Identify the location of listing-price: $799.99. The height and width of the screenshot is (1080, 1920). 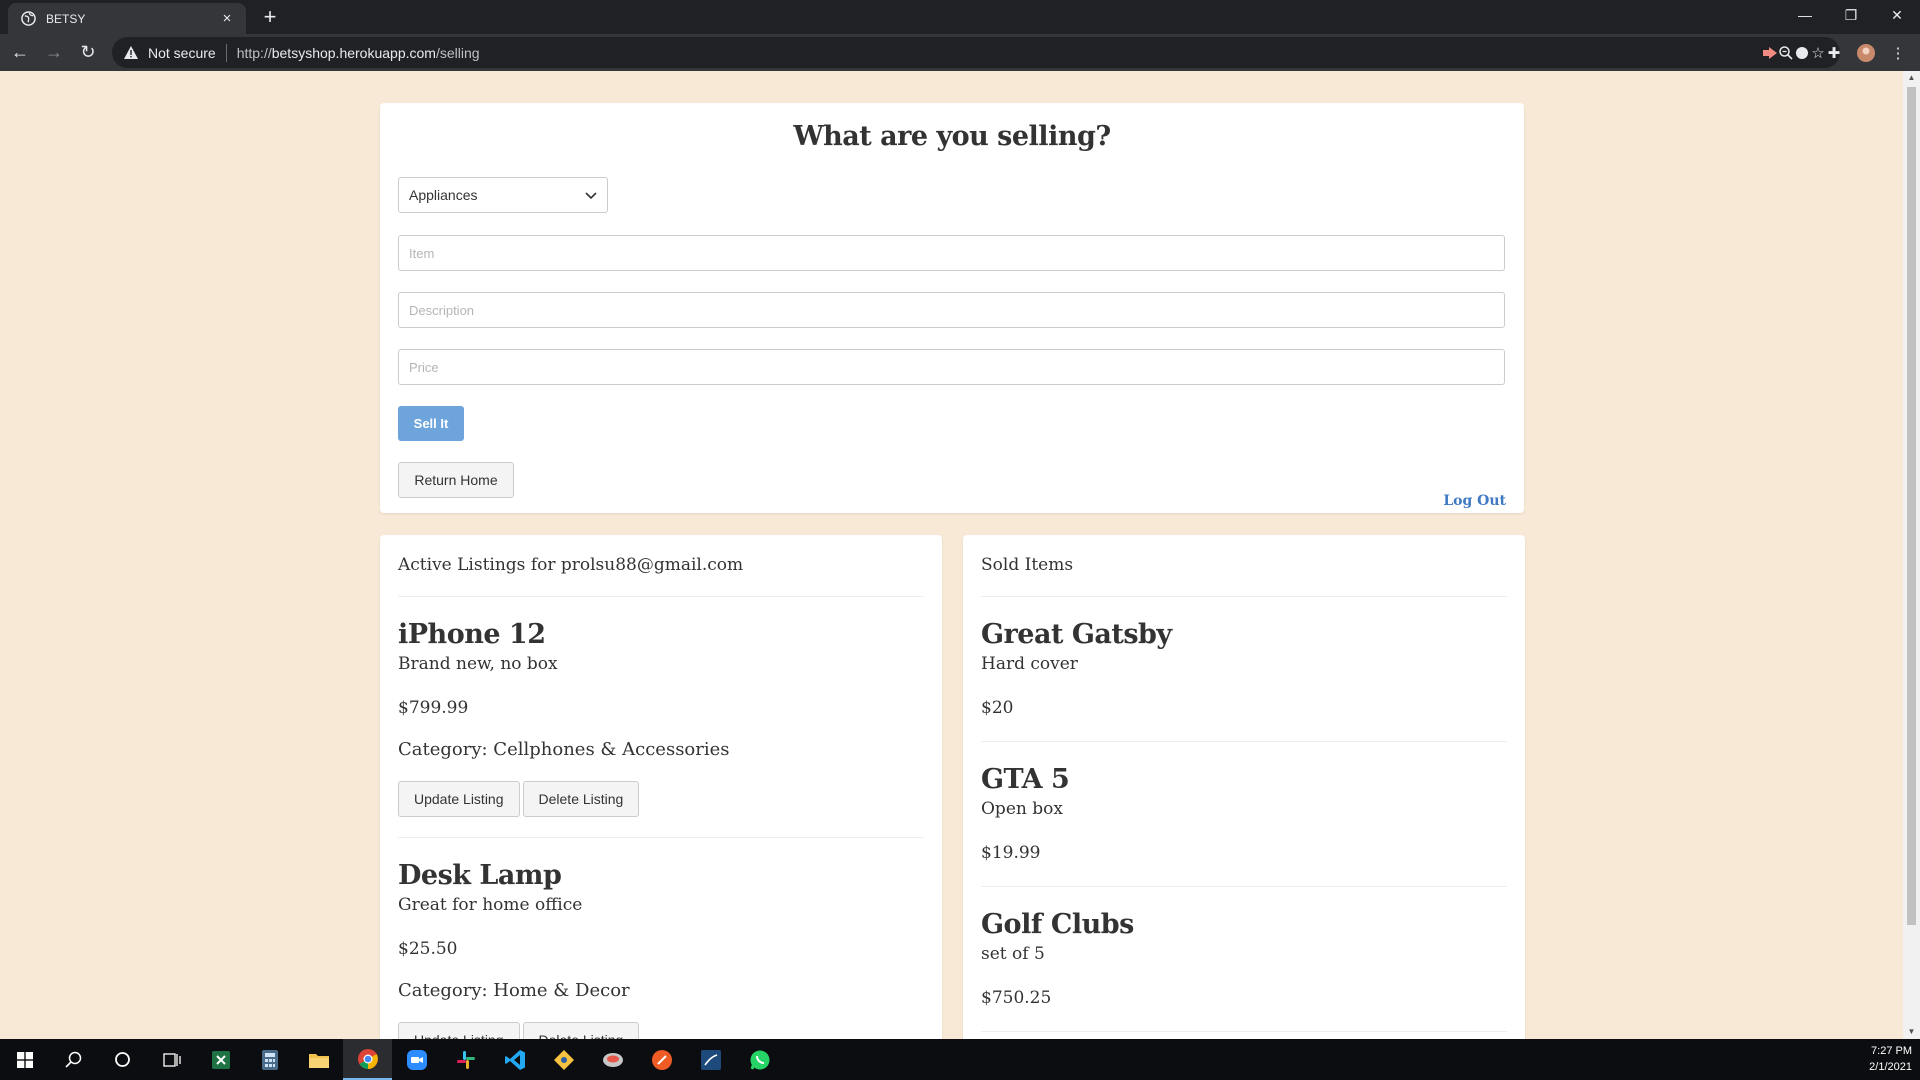
(433, 708).